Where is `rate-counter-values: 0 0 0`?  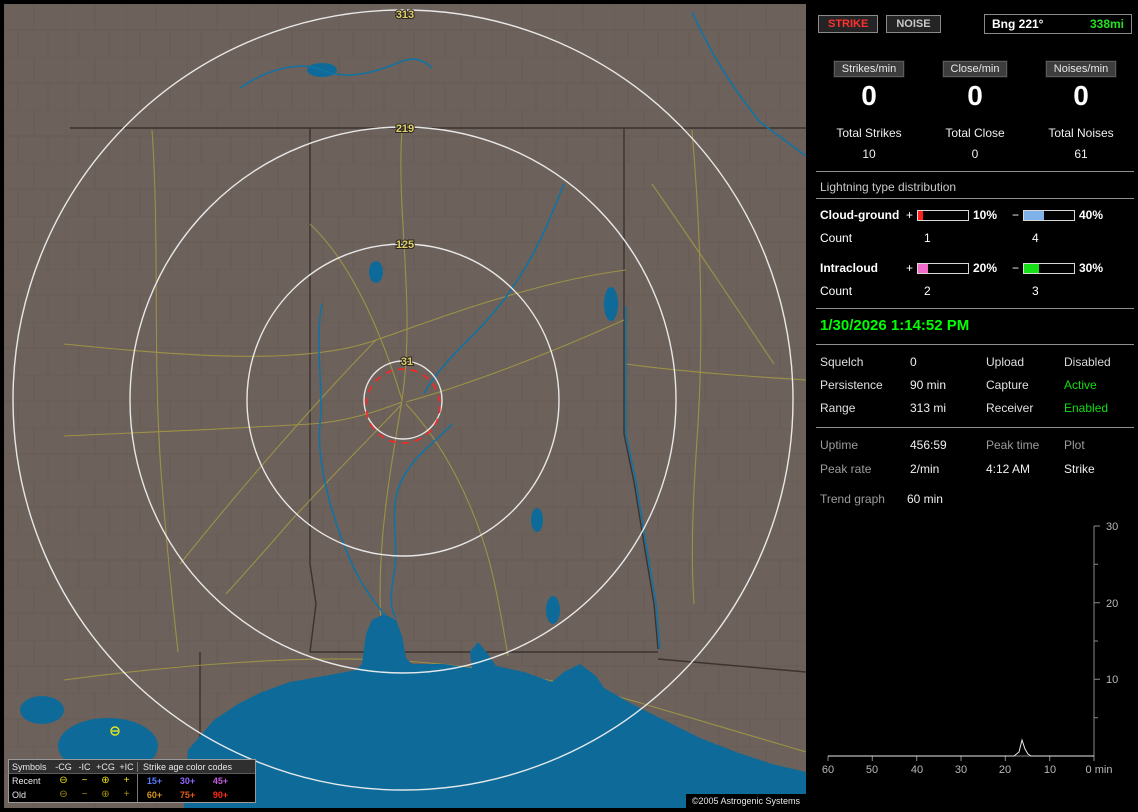 rate-counter-values: 0 0 0 is located at coordinates (975, 95).